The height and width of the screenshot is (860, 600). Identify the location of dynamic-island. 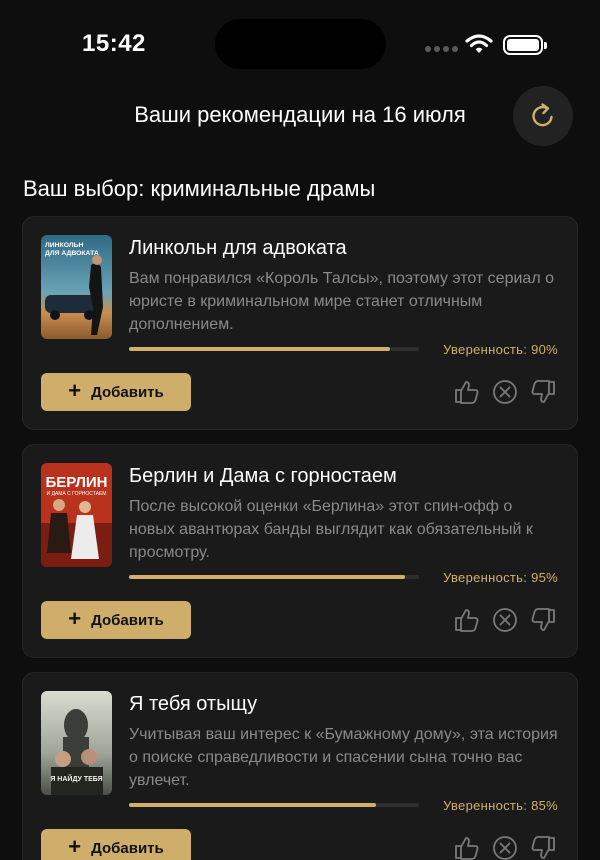
(300, 44).